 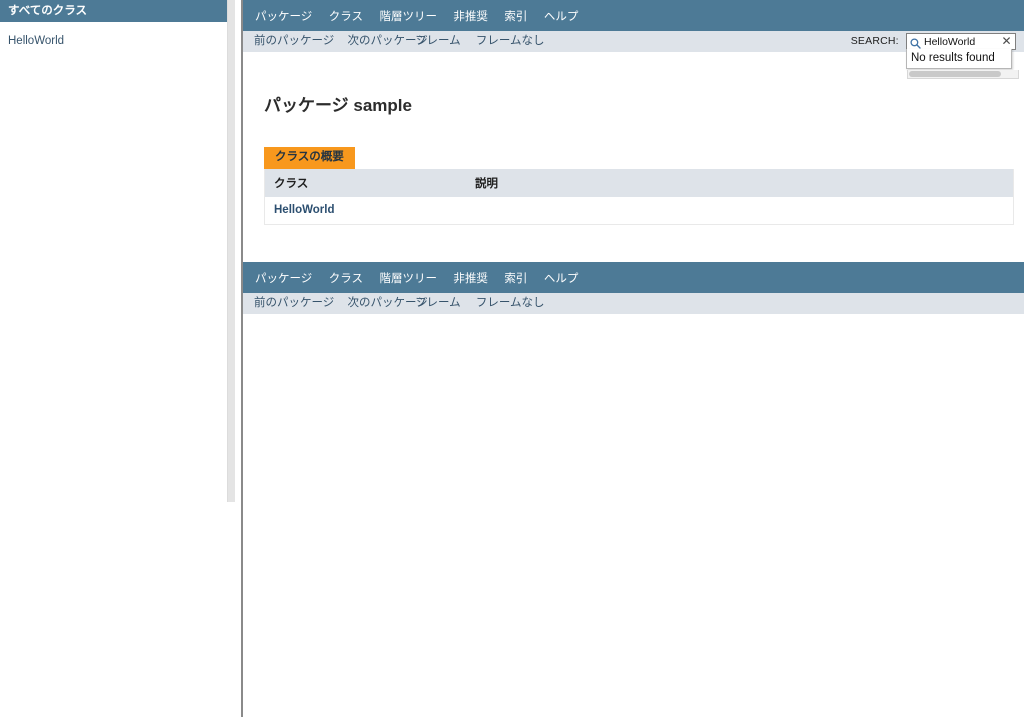 I want to click on table-row: HelloWorld, so click(x=639, y=211).